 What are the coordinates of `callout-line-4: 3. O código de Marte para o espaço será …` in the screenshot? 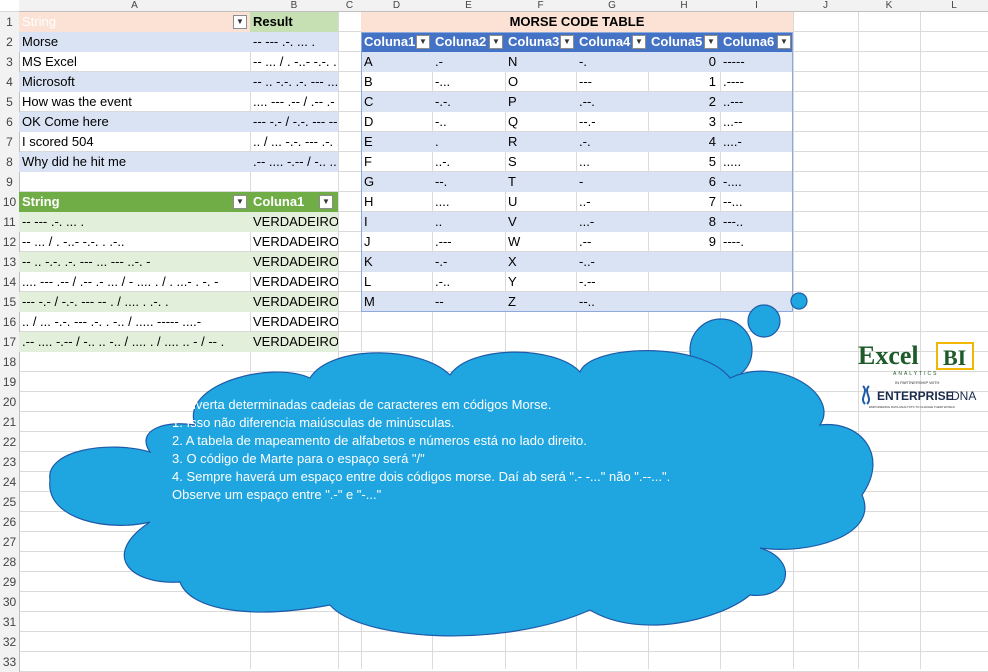 It's located at (298, 458).